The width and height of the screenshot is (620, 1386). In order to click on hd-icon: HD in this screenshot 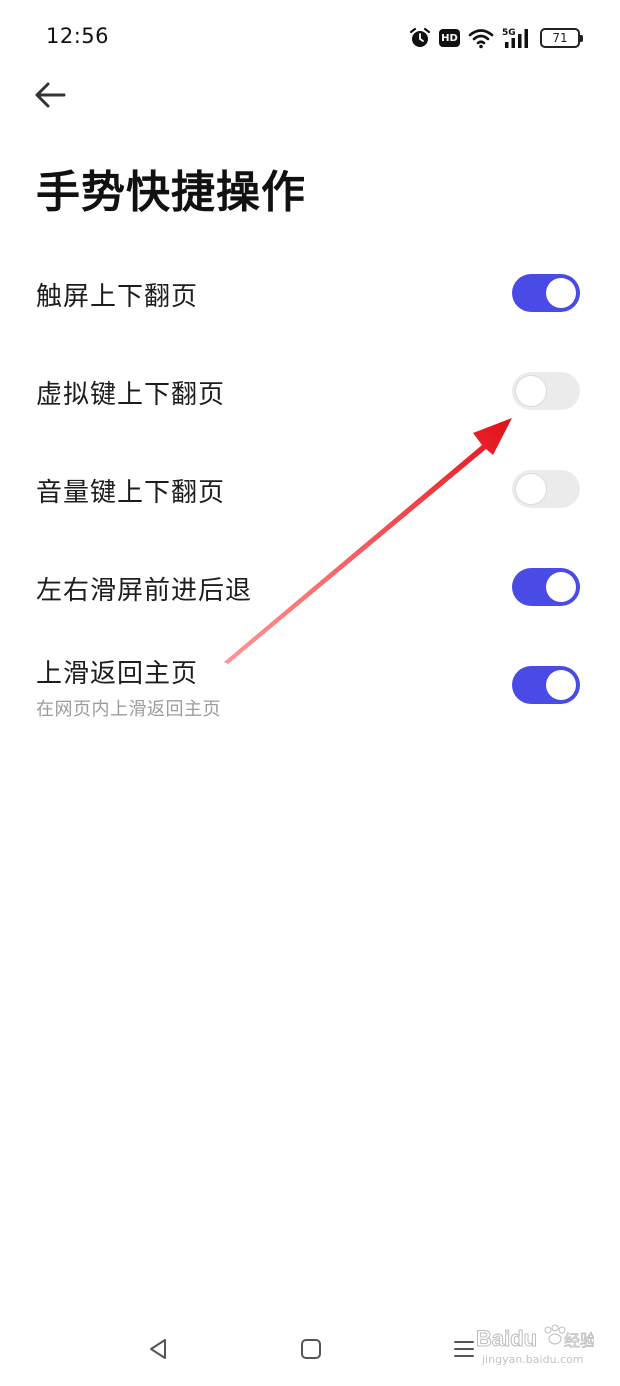, I will do `click(449, 38)`.